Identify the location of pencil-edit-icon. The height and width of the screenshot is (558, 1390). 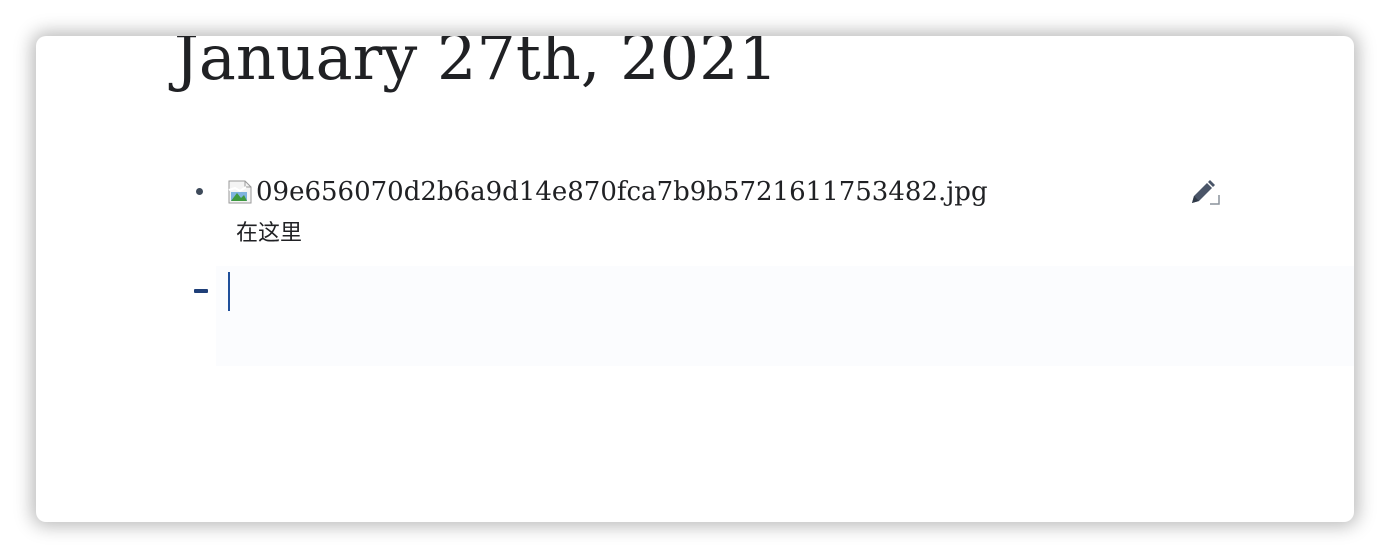
(1206, 192).